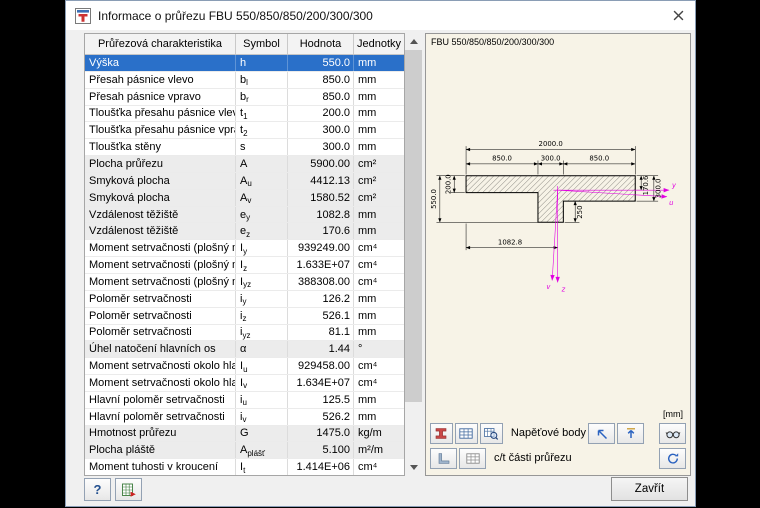 Image resolution: width=760 pixels, height=508 pixels. I want to click on cell-characteristic: Moment setrvačnosti okolo hlavní osy, so click(160, 383).